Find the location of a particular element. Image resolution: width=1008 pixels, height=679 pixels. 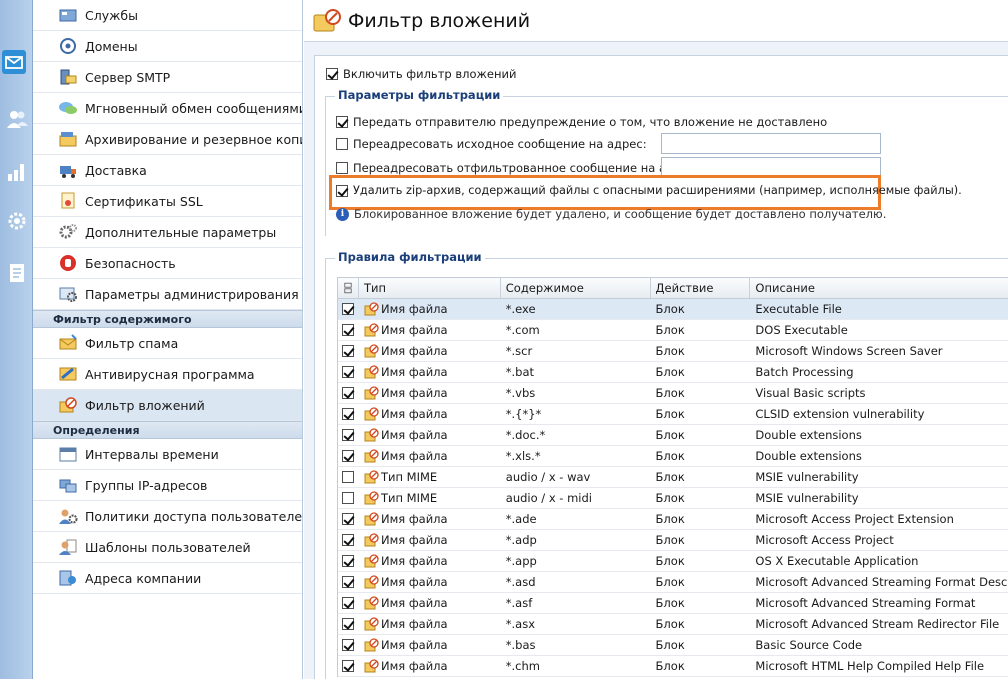

users-icon is located at coordinates (16, 119).